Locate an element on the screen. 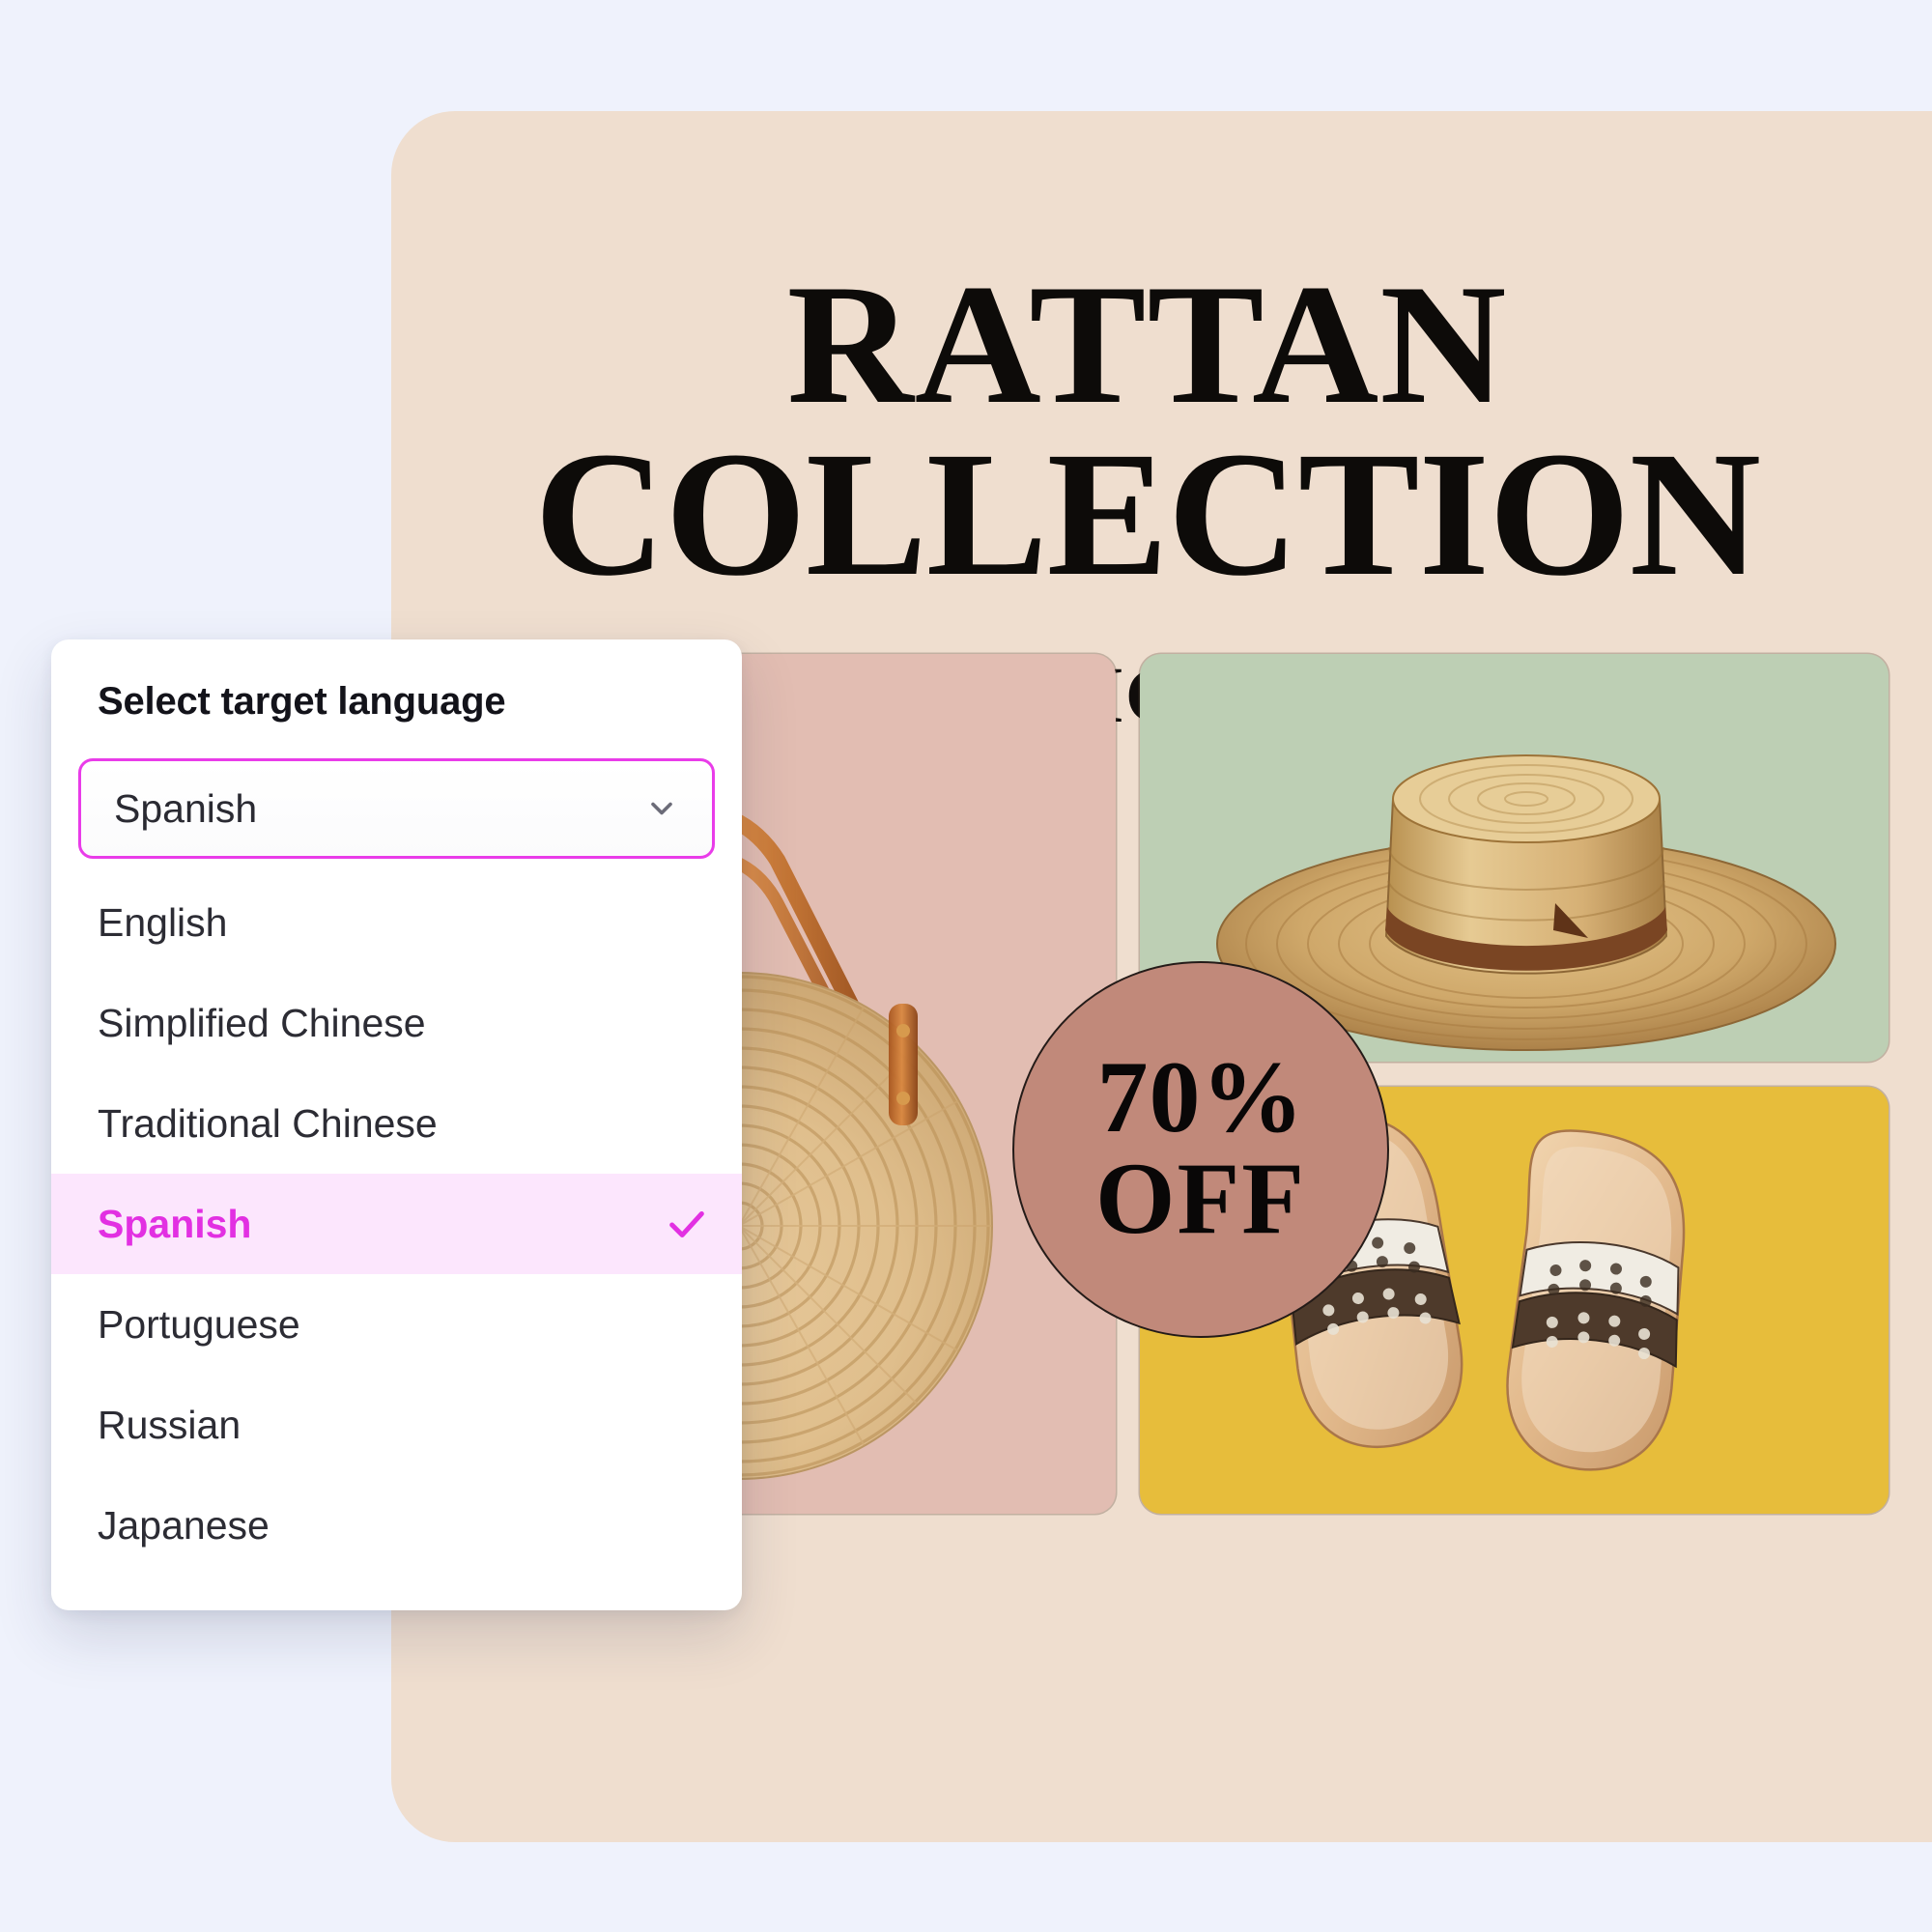 The image size is (1932, 1932). language-option-label: Russian is located at coordinates (170, 1424).